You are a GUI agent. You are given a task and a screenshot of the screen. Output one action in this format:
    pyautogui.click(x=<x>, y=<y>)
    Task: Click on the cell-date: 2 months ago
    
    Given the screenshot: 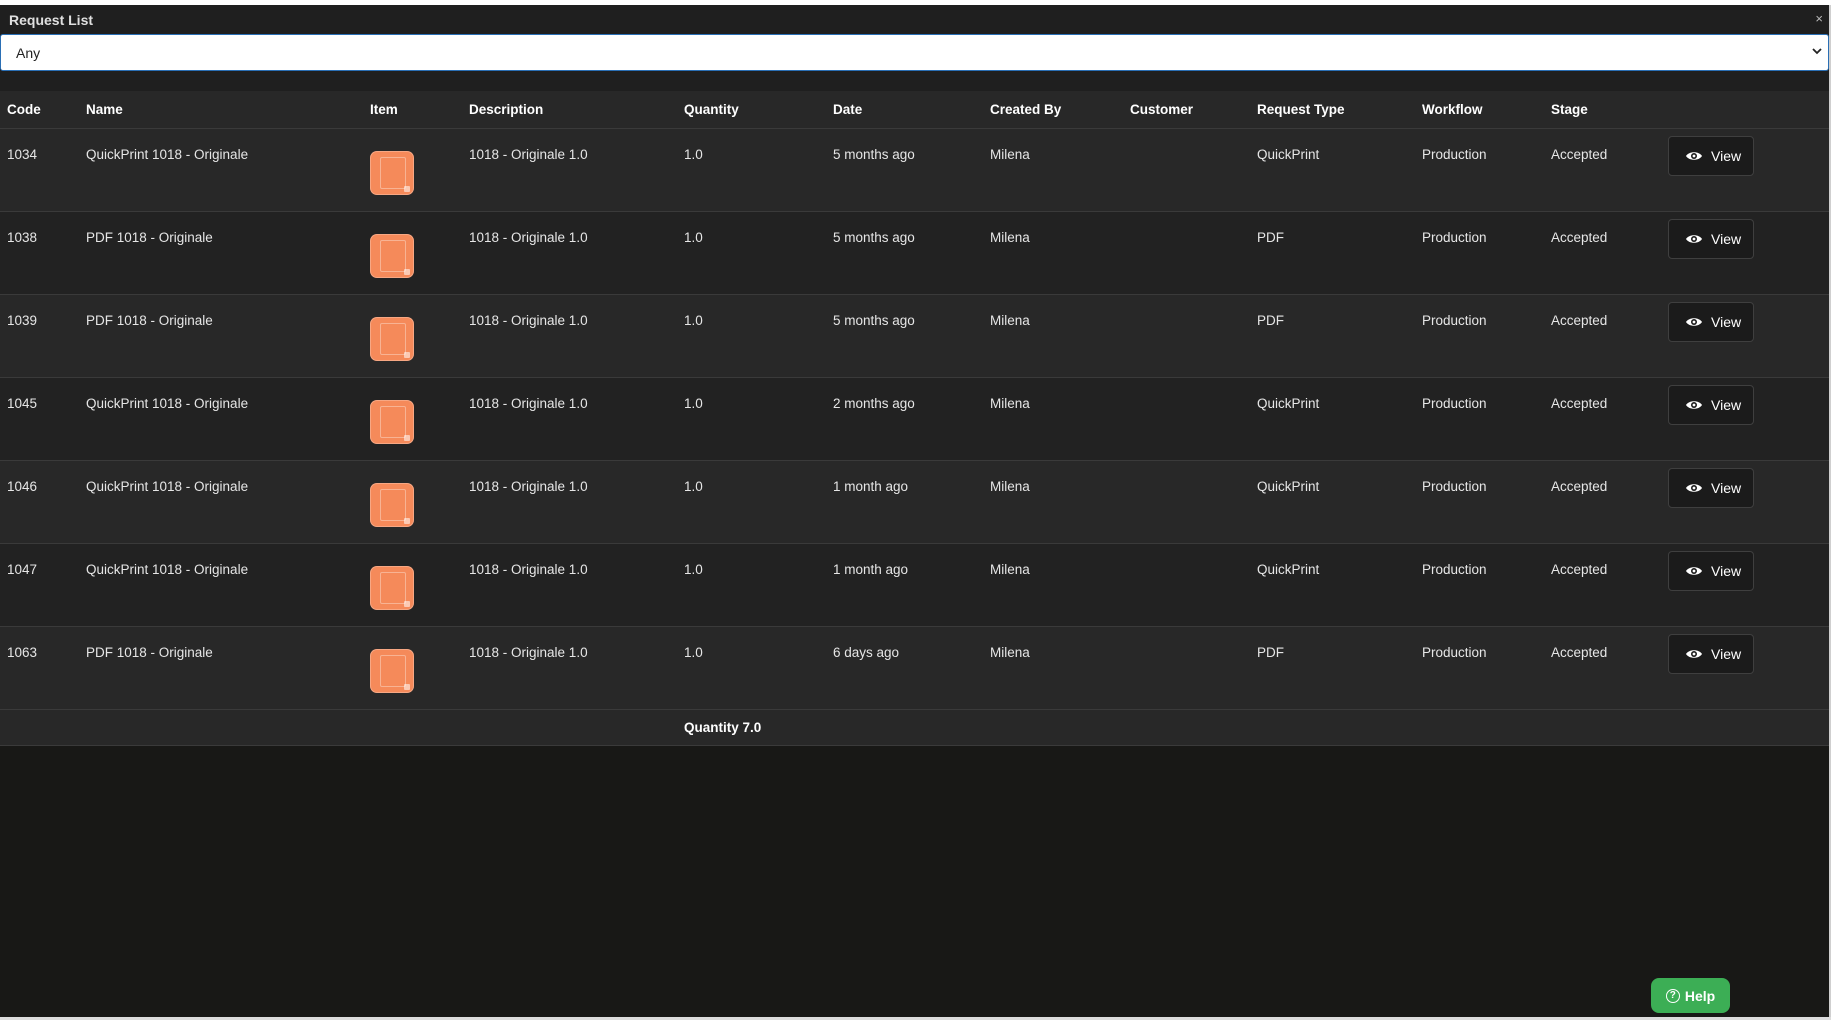 What is the action you would take?
    pyautogui.click(x=874, y=403)
    